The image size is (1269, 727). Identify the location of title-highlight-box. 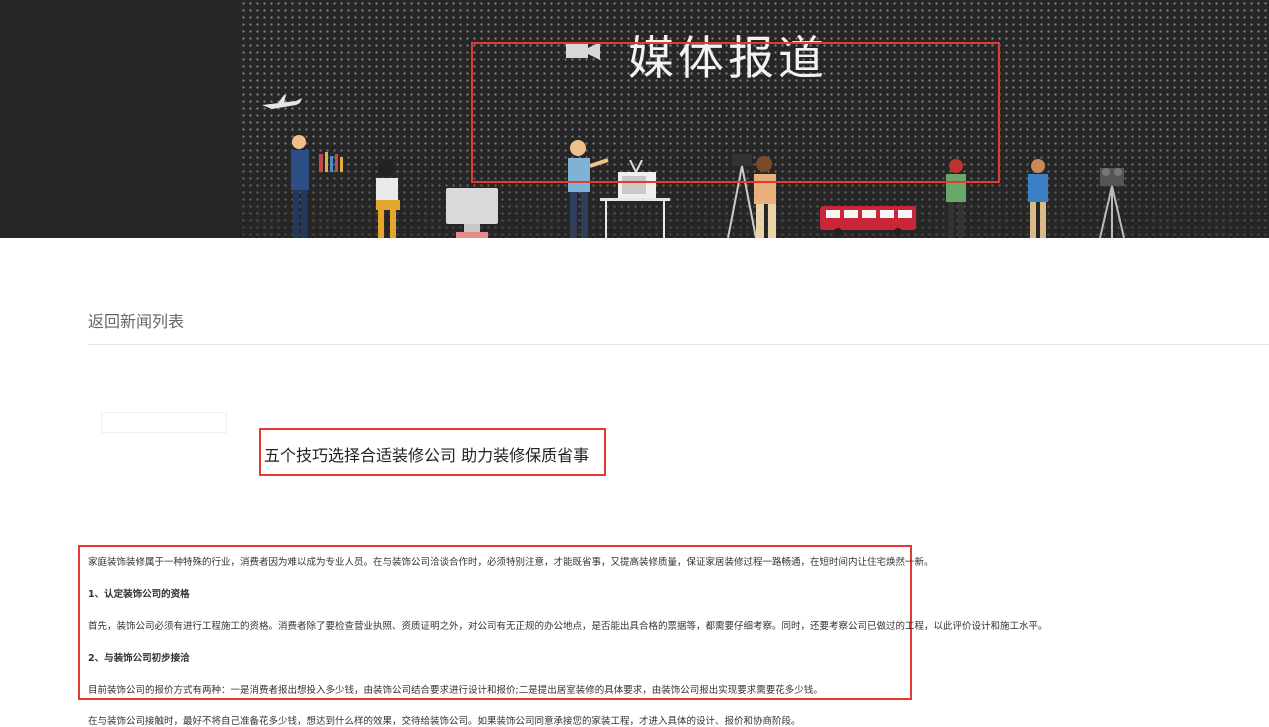
(735, 112).